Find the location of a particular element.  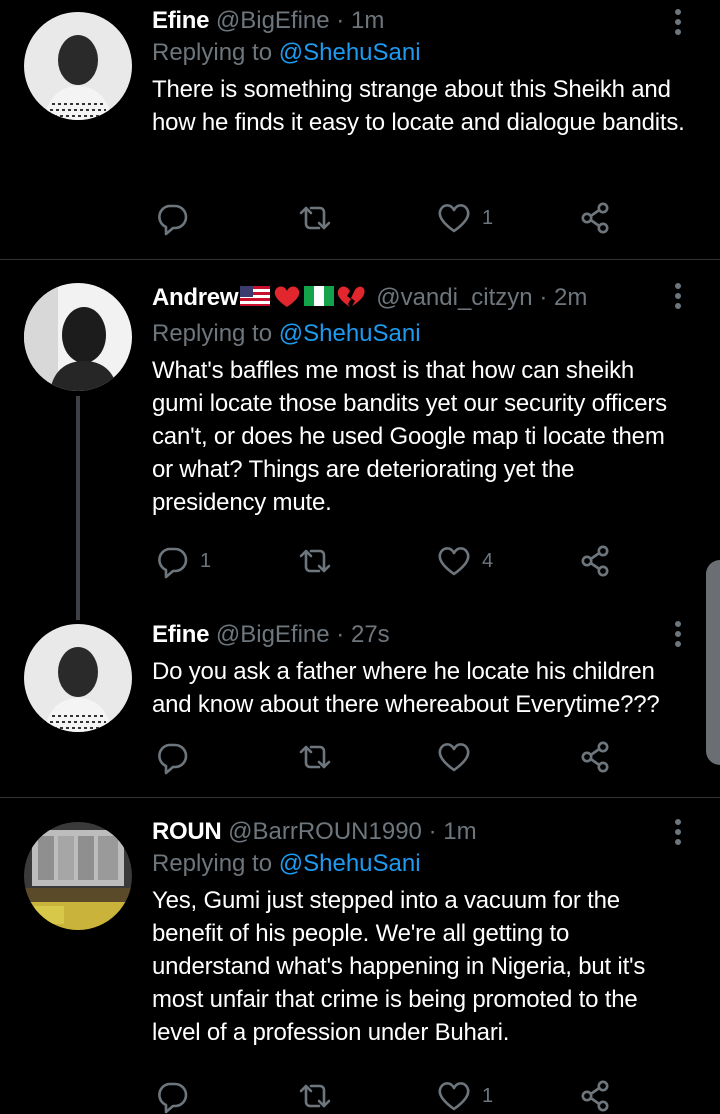

red-heart-emoji is located at coordinates (287, 296).